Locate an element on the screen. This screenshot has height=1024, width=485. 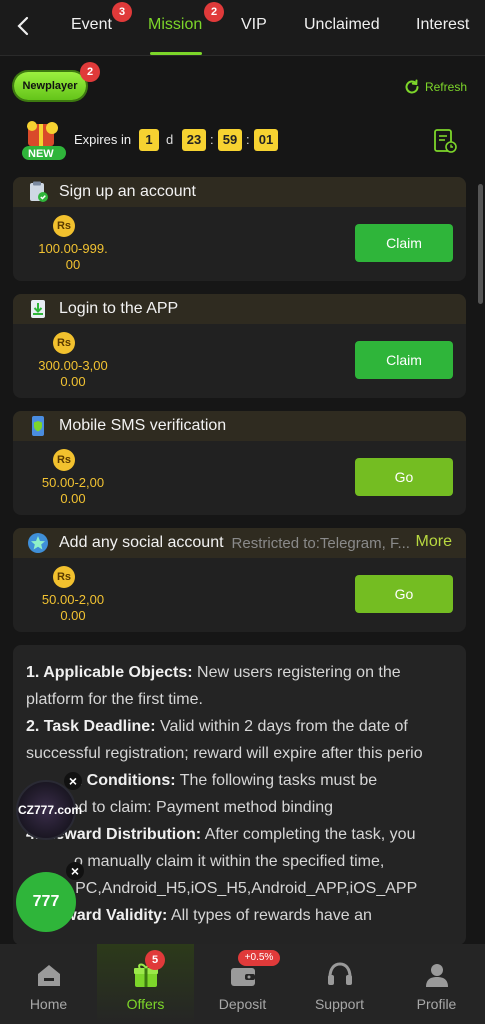
home-icon is located at coordinates (49, 975).